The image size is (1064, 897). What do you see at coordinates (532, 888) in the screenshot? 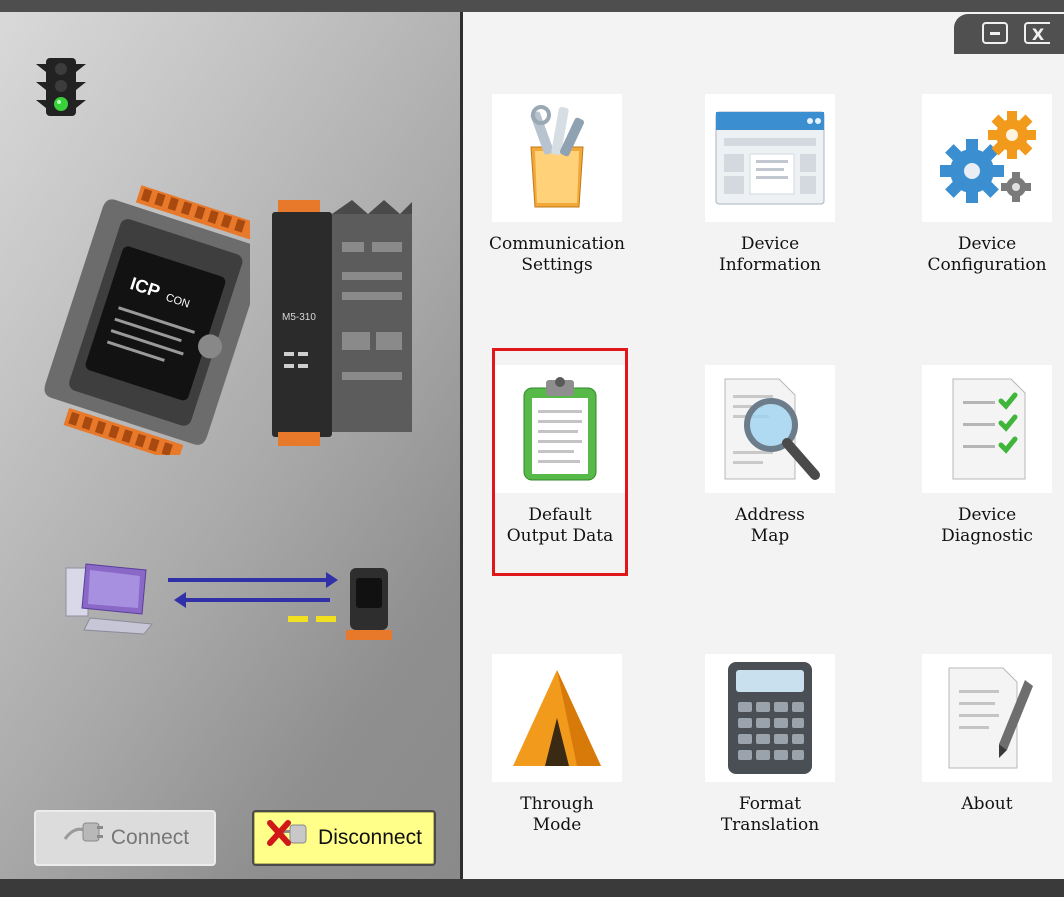
I see `bottom-edge` at bounding box center [532, 888].